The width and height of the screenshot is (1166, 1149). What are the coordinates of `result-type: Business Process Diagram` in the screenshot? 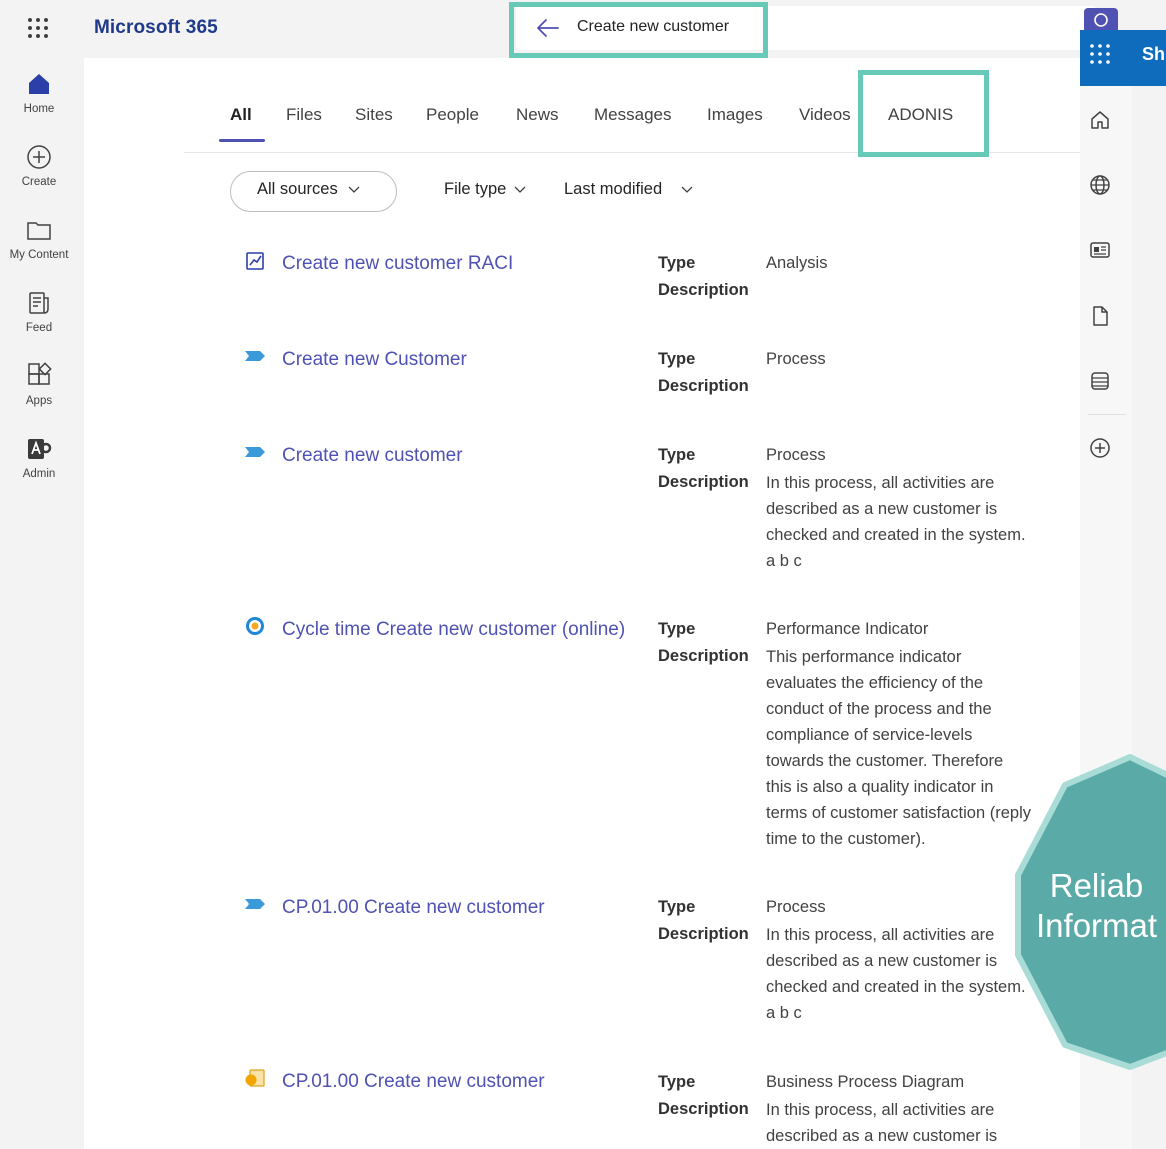 It's located at (865, 1082).